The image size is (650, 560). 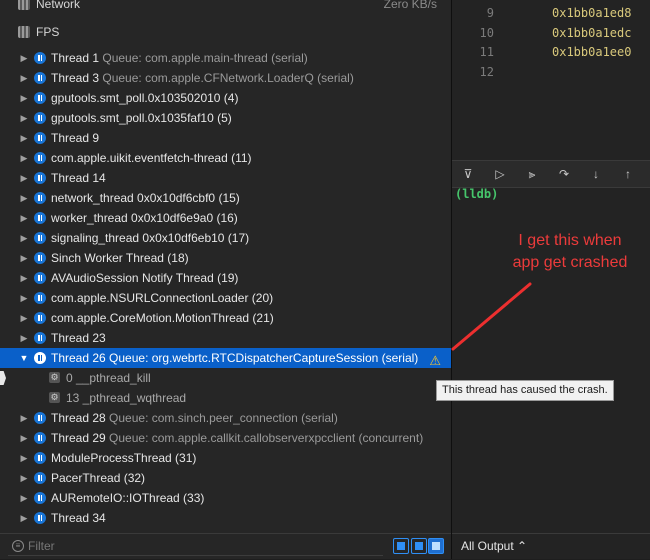 I want to click on fps-gauge: FPS, so click(x=225, y=32).